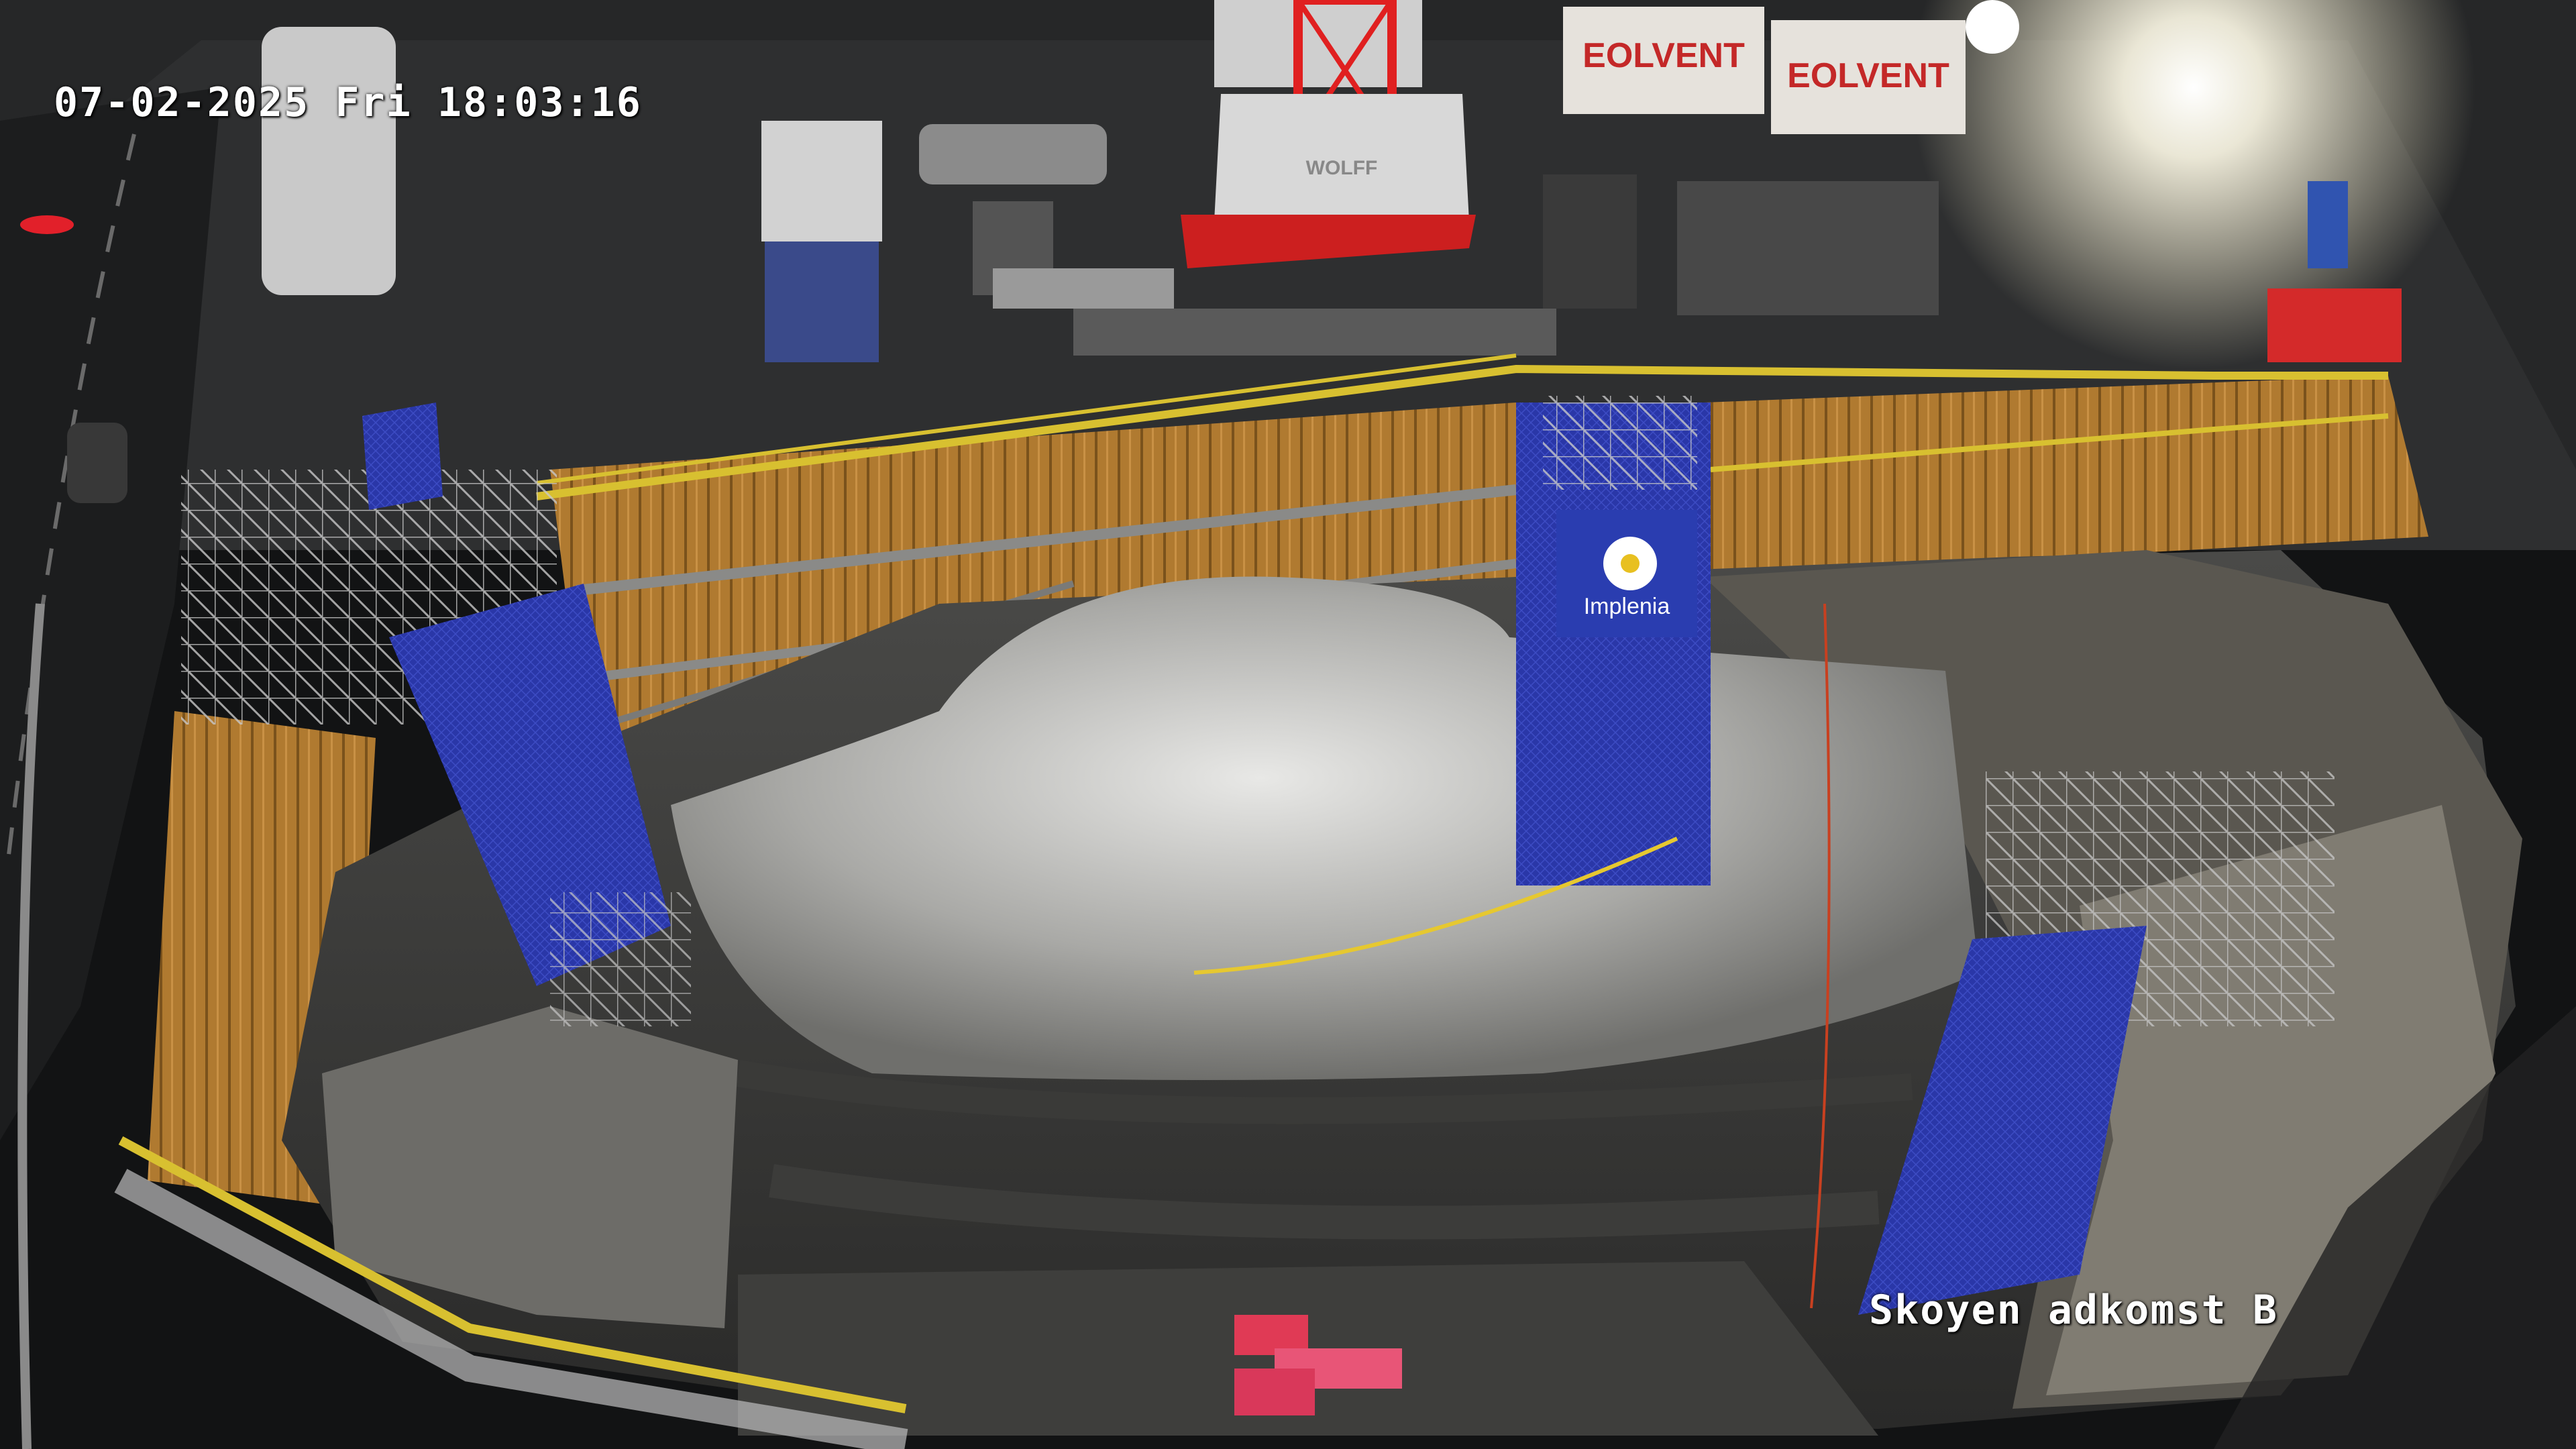 Image resolution: width=2576 pixels, height=1449 pixels. Describe the element at coordinates (348, 102) in the screenshot. I see `timestamp-overlay: 07-02-2025 Fri 18:03:16` at that location.